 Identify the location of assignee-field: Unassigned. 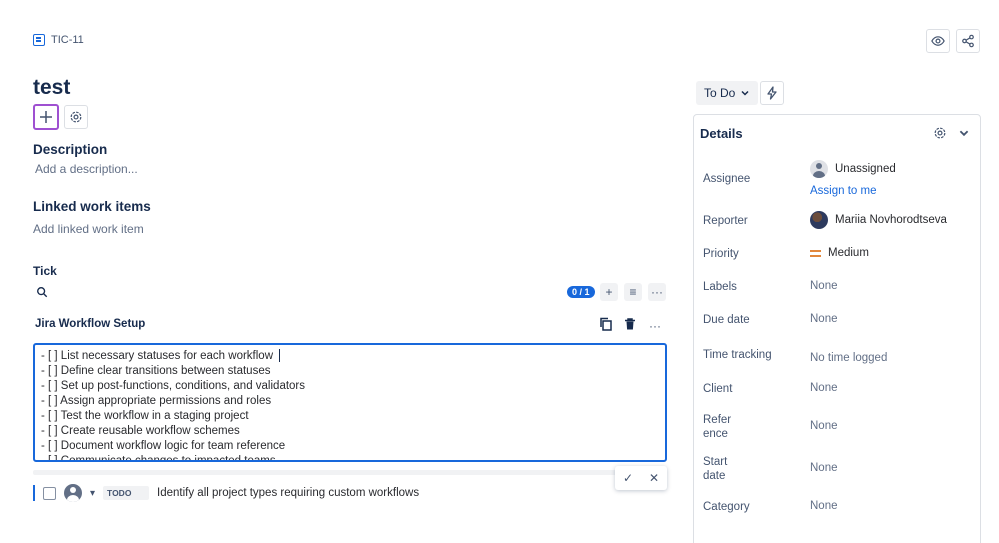
(853, 169).